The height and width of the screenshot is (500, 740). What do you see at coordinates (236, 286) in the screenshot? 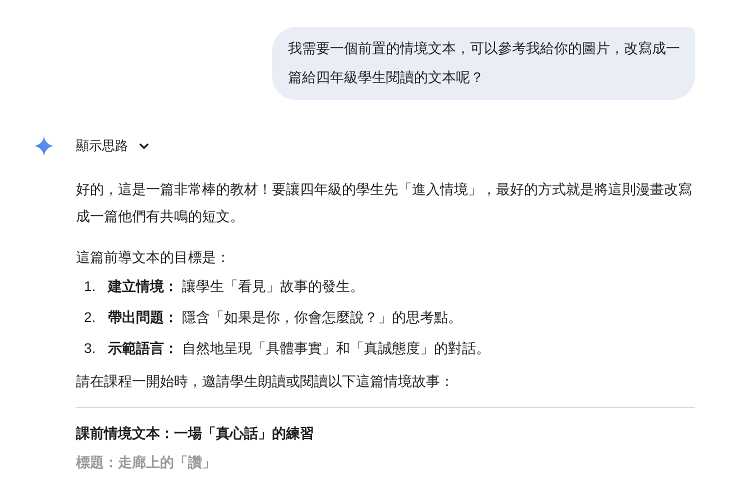
I see `goal-text: 建立情境： 讓學生「看見」故事的發生。` at bounding box center [236, 286].